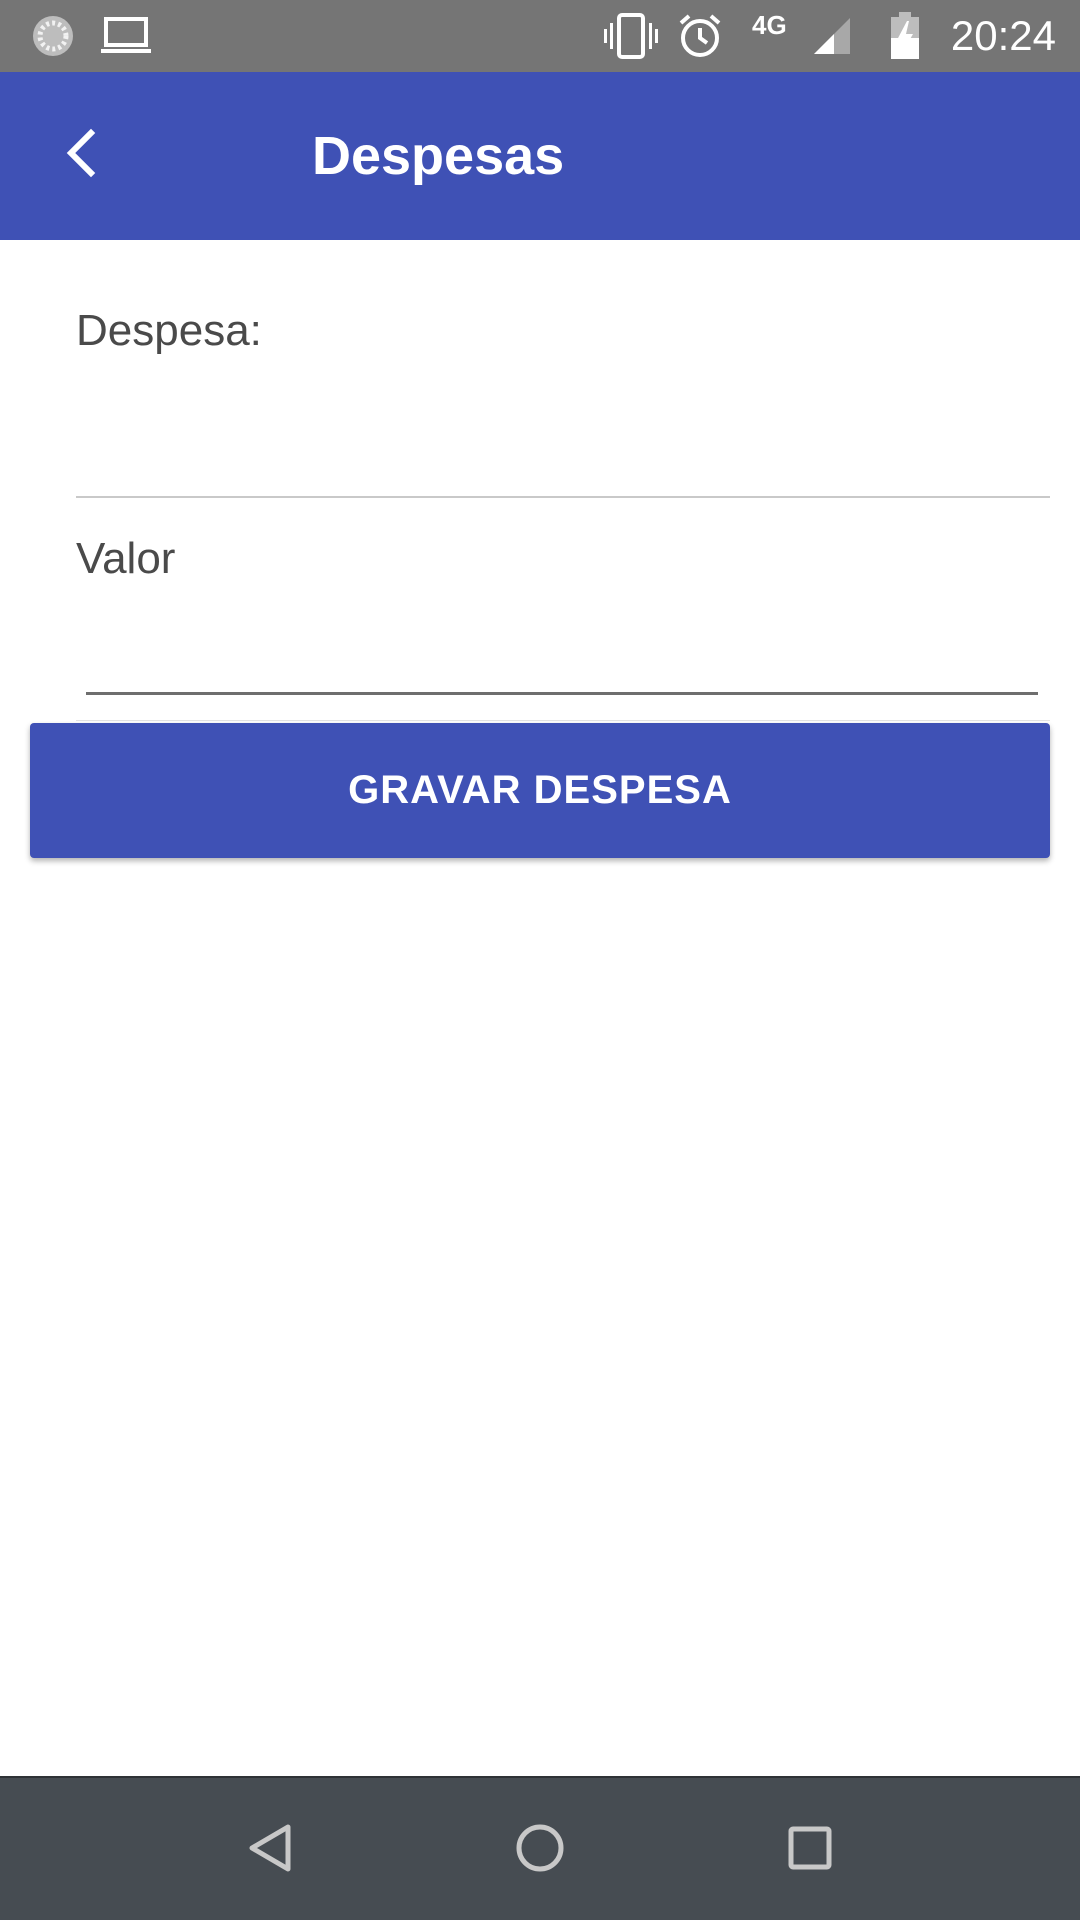 The width and height of the screenshot is (1080, 1920). I want to click on back-triangle-icon, so click(270, 1850).